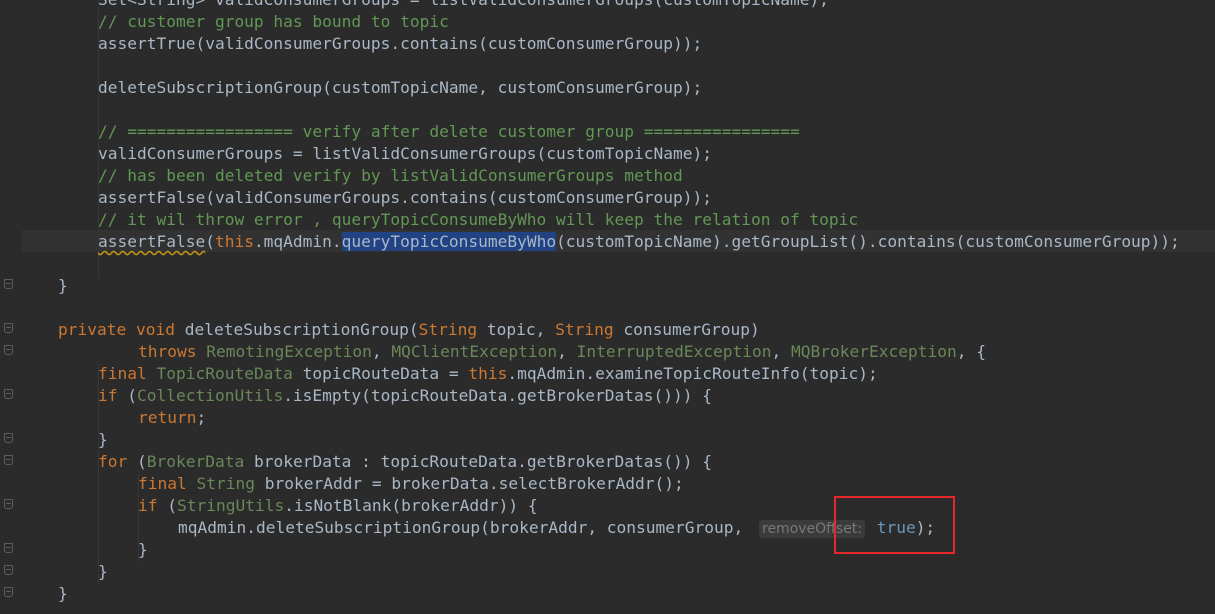 Image resolution: width=1215 pixels, height=614 pixels. What do you see at coordinates (411, 505) in the screenshot?
I see `code-token: .isNotBlank(brokerAddr)) {` at bounding box center [411, 505].